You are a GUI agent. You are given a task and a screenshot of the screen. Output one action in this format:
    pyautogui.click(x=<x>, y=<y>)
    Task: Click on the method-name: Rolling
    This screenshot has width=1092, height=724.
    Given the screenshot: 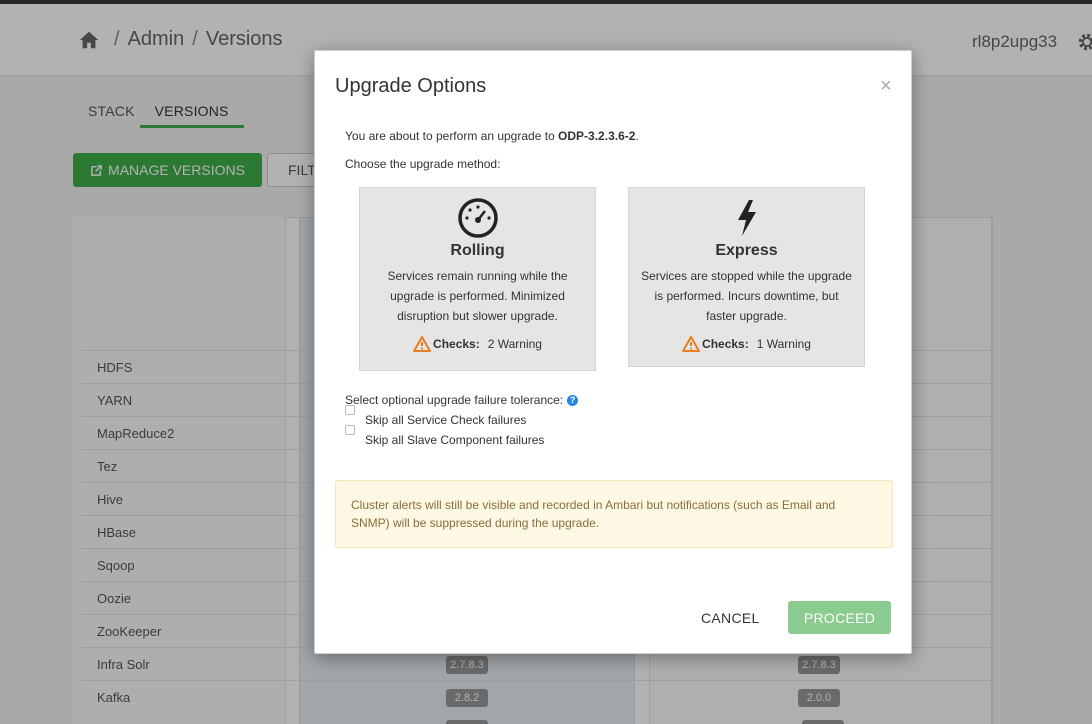 What is the action you would take?
    pyautogui.click(x=477, y=250)
    